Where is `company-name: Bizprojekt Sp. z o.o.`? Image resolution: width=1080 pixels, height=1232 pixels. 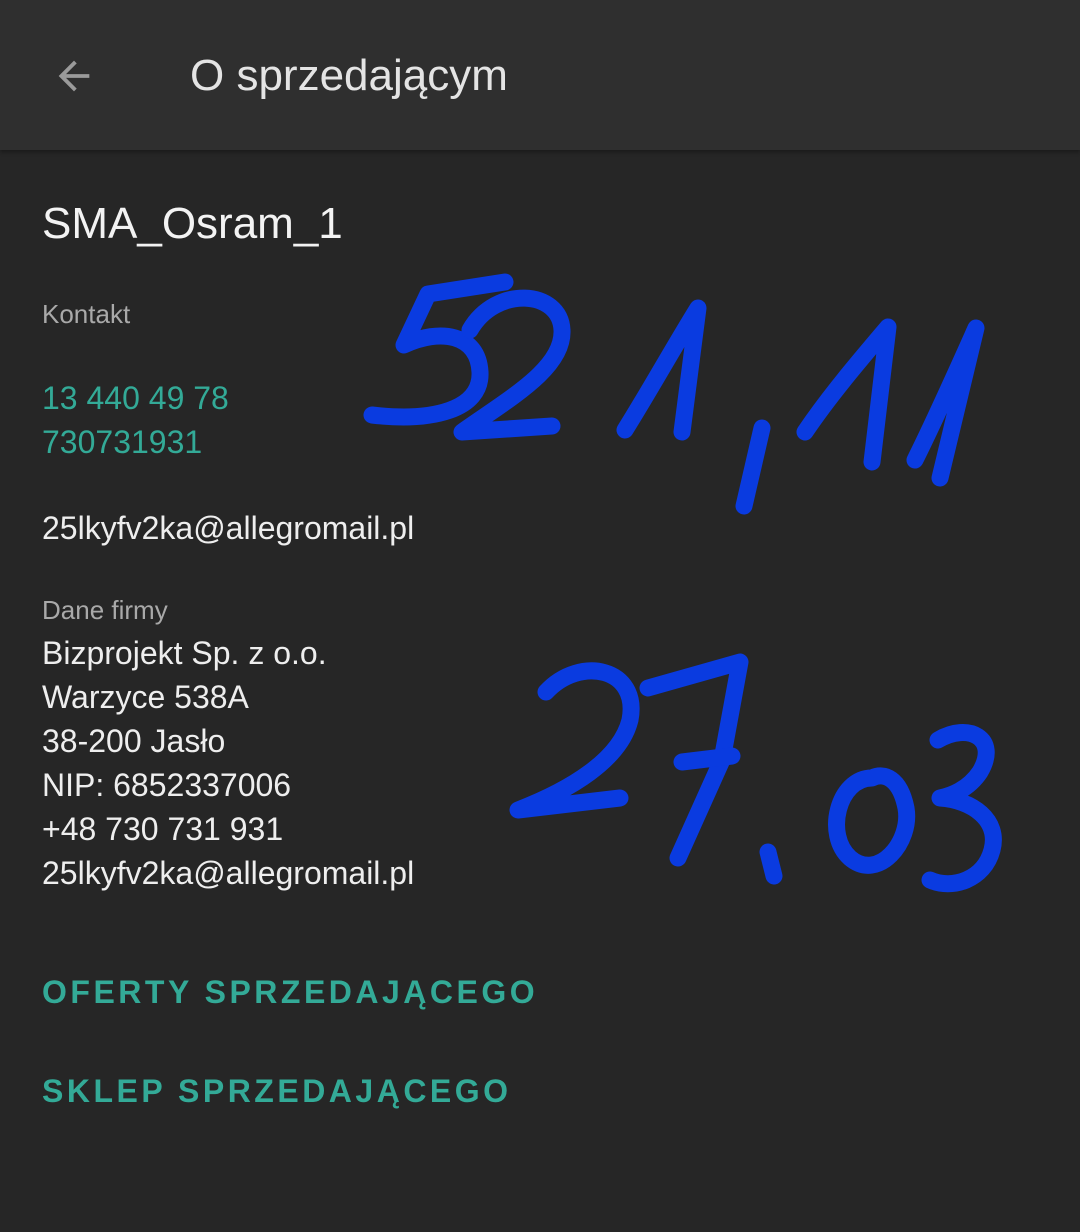
company-name: Bizprojekt Sp. z o.o. is located at coordinates (184, 653).